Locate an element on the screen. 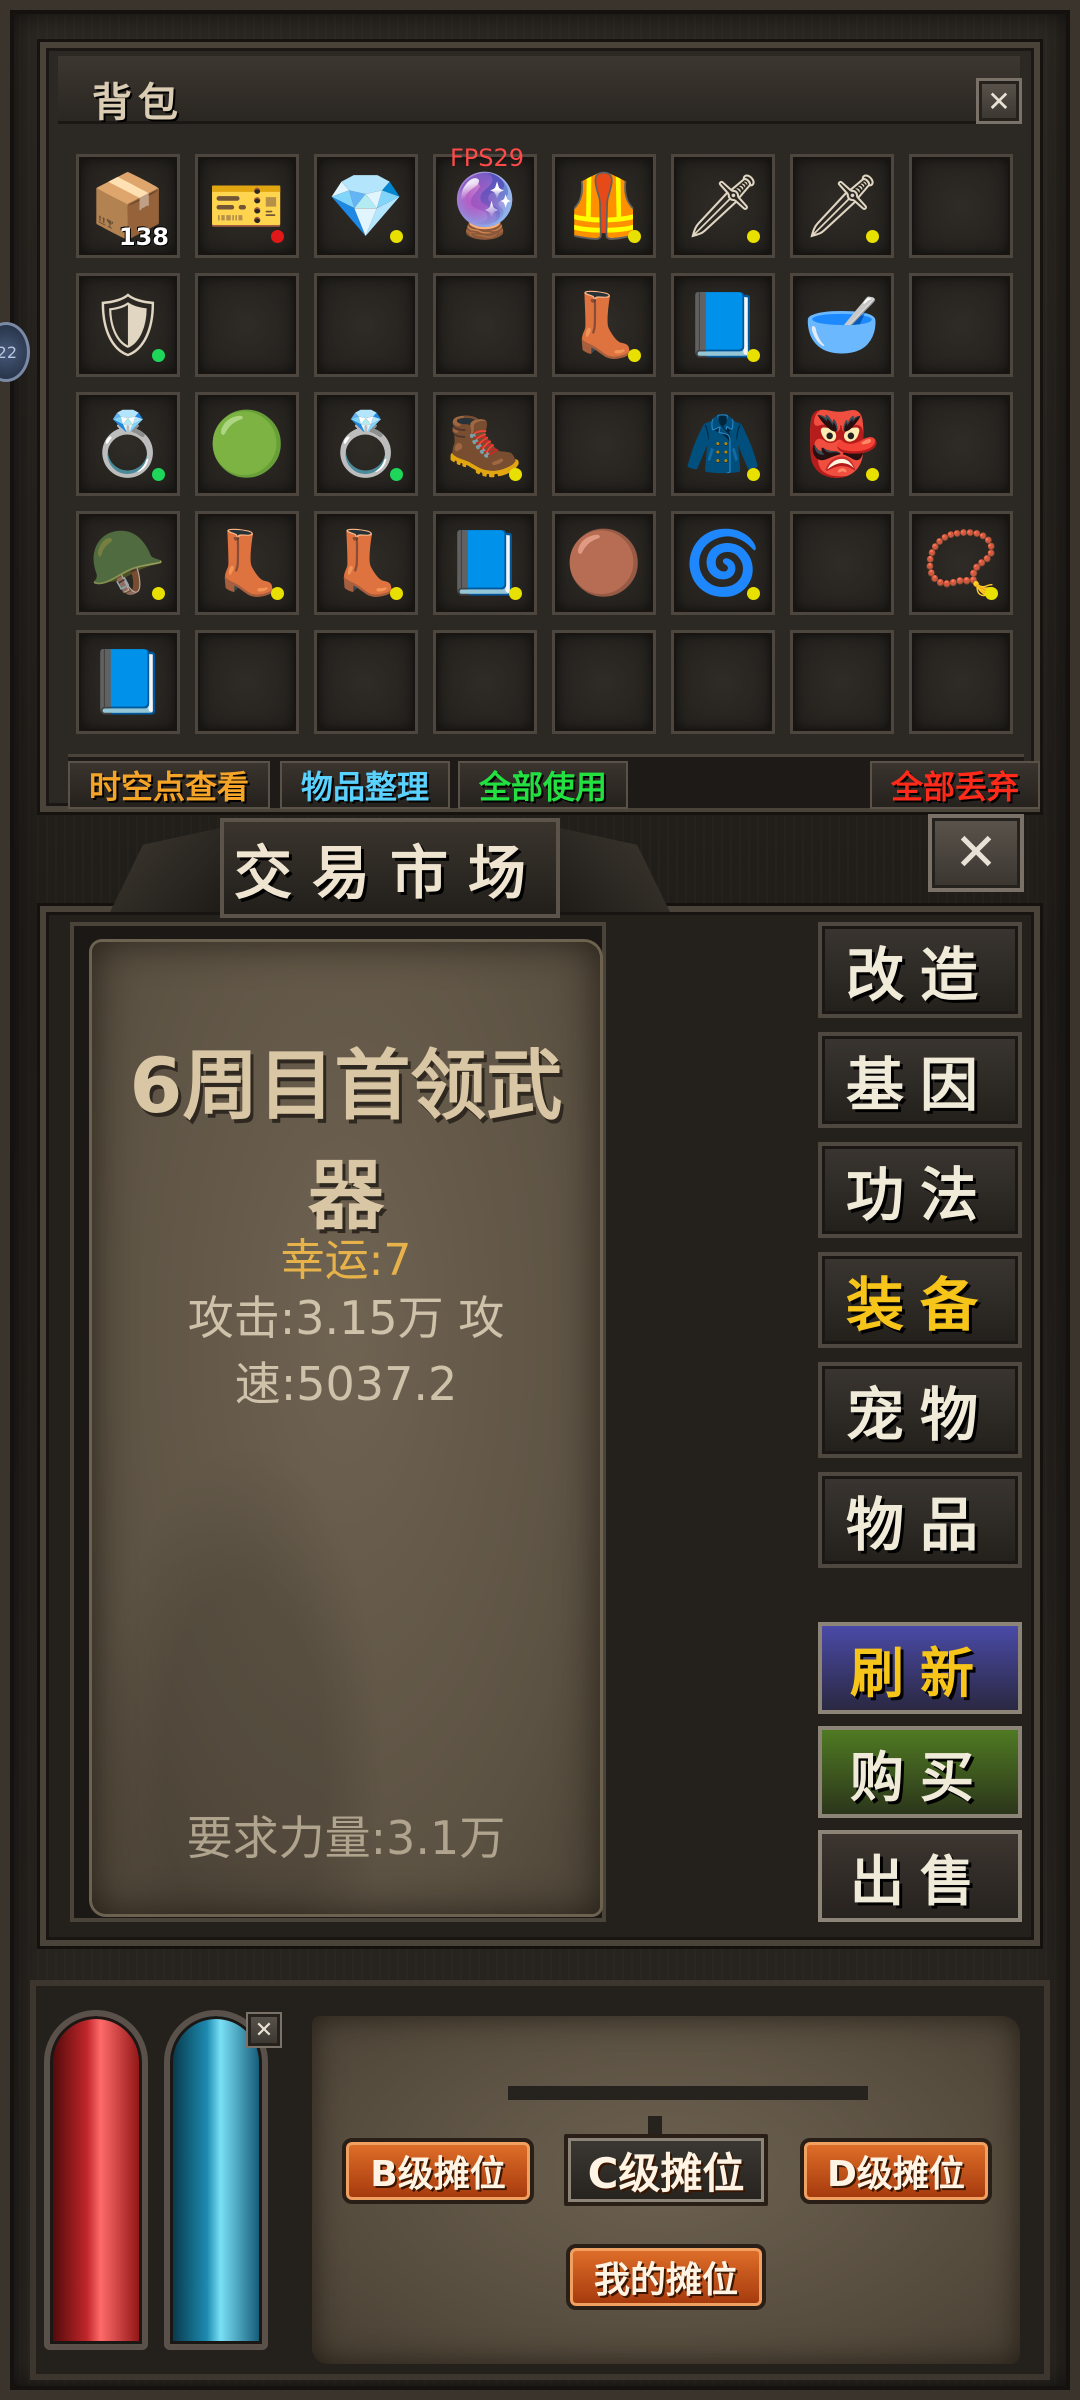 The width and height of the screenshot is (1080, 2400). inventory-slot: 👺 is located at coordinates (842, 444).